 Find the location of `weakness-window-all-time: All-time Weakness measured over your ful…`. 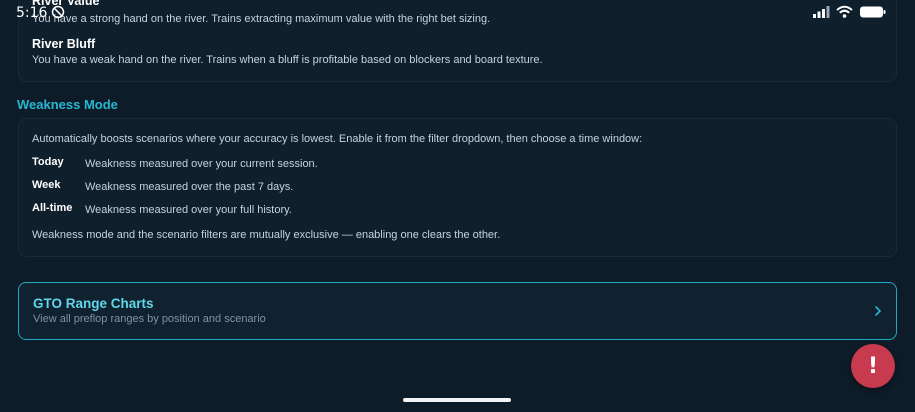

weakness-window-all-time: All-time Weakness measured over your ful… is located at coordinates (452, 210).